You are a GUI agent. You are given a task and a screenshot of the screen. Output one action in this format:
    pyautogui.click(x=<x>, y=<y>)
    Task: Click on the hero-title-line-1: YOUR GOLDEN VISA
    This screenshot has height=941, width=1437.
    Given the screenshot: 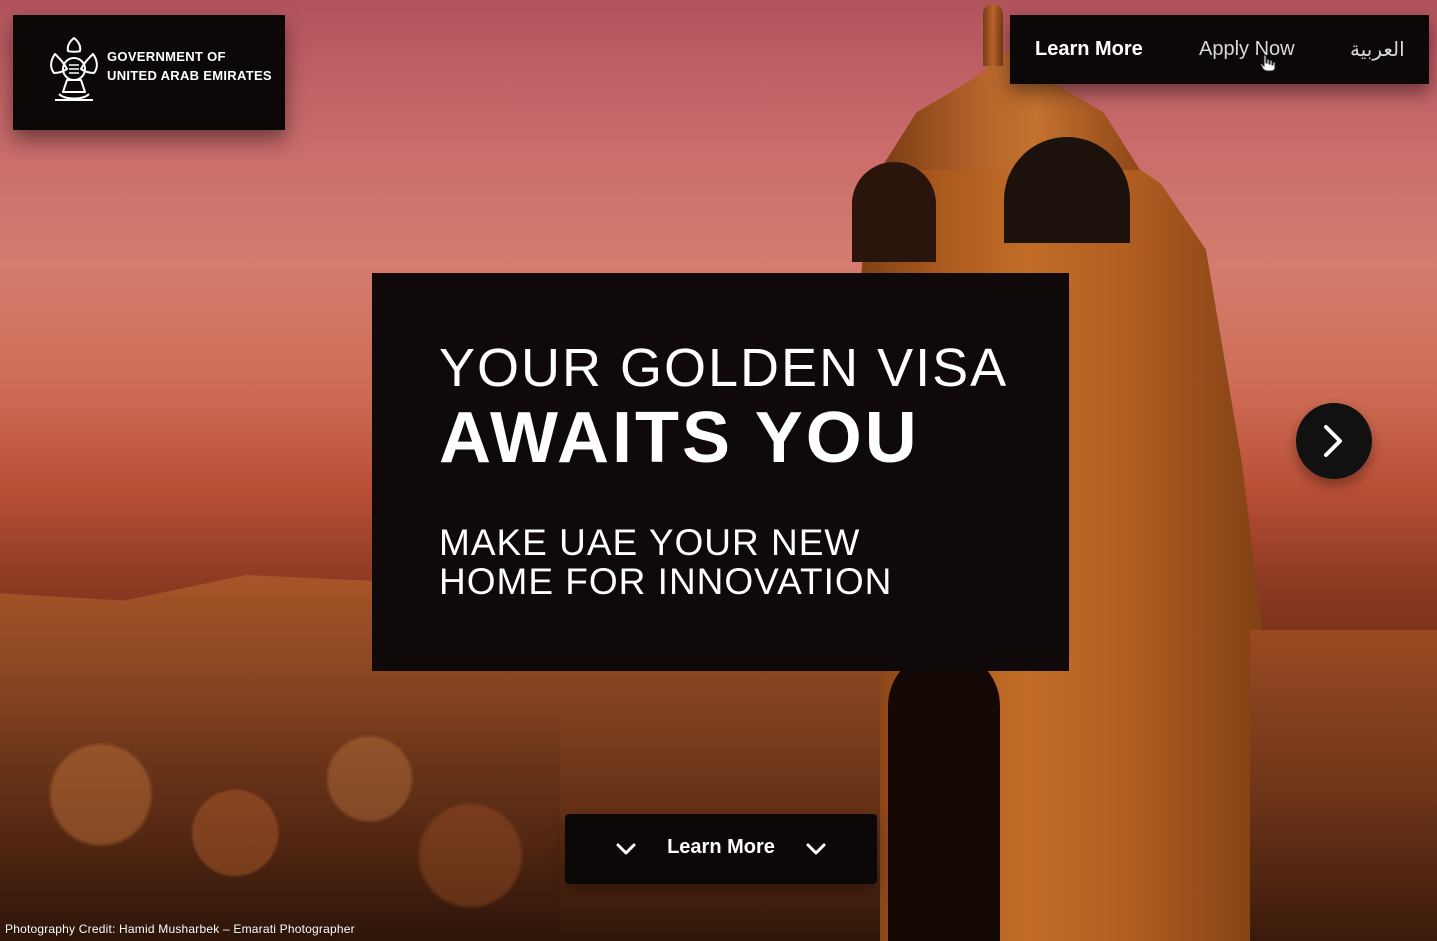 What is the action you would take?
    pyautogui.click(x=724, y=368)
    